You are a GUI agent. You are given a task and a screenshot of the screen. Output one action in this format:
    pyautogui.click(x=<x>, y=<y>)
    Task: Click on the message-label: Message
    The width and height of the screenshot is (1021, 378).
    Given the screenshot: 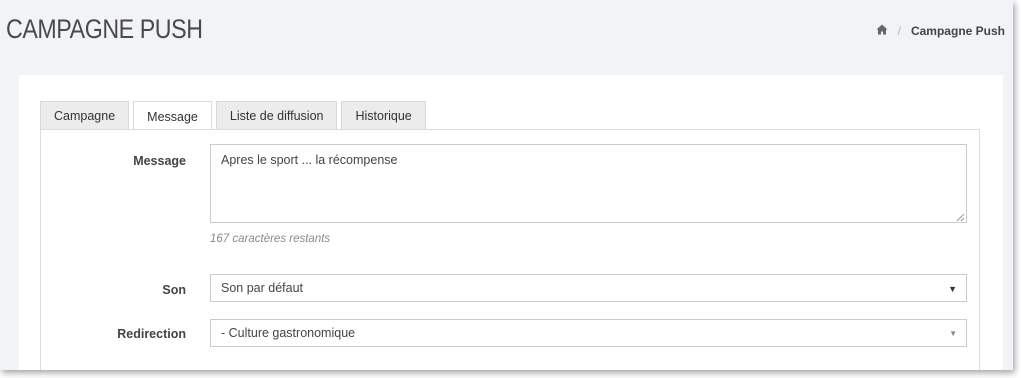 What is the action you would take?
    pyautogui.click(x=159, y=161)
    